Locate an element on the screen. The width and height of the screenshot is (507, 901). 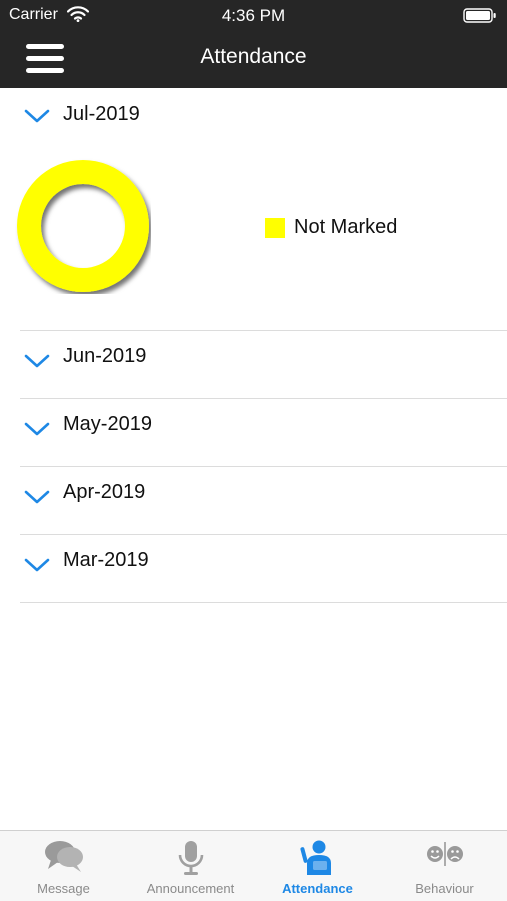
month-row-mar-2019: Mar-2019 is located at coordinates (263, 569).